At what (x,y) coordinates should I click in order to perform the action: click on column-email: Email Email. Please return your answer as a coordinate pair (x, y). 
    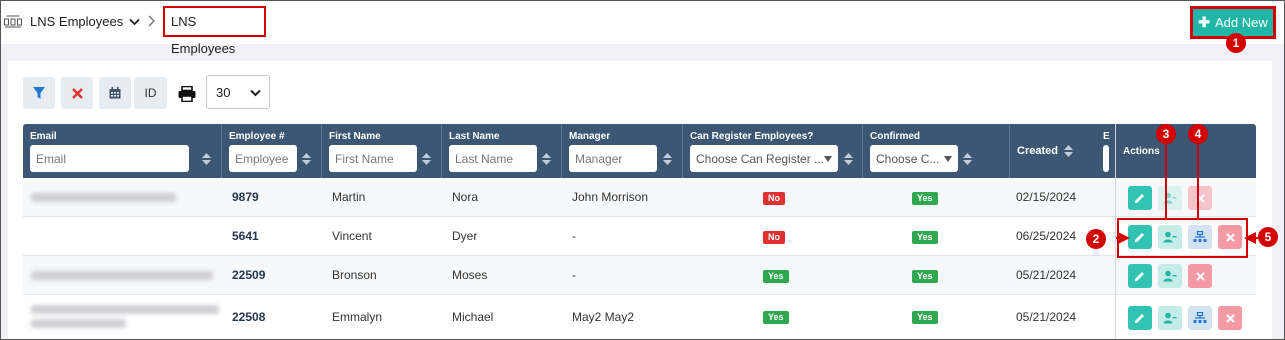
    Looking at the image, I should click on (122, 151).